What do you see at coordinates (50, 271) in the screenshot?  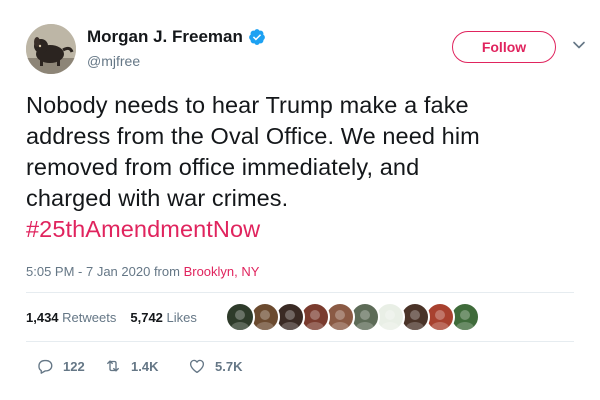 I see `tweet-time: 5:05 PM` at bounding box center [50, 271].